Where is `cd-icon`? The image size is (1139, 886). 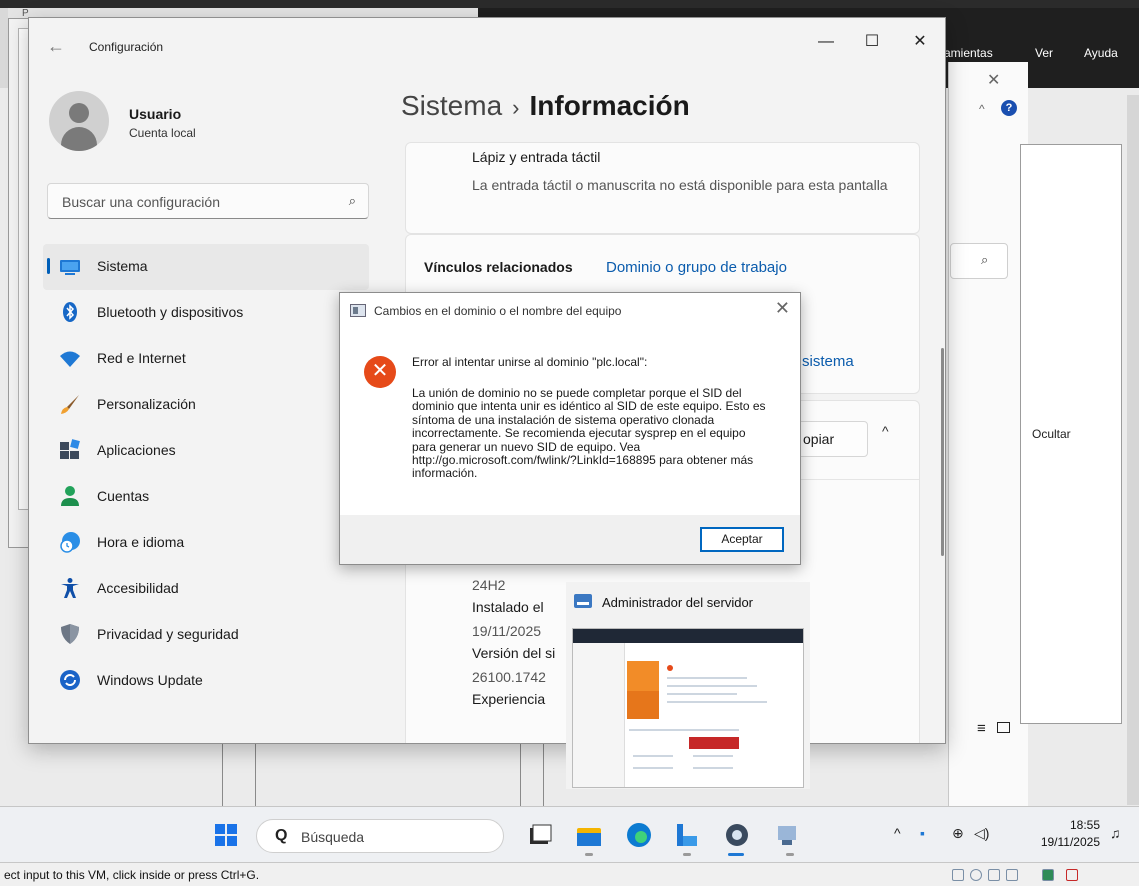
cd-icon is located at coordinates (976, 875).